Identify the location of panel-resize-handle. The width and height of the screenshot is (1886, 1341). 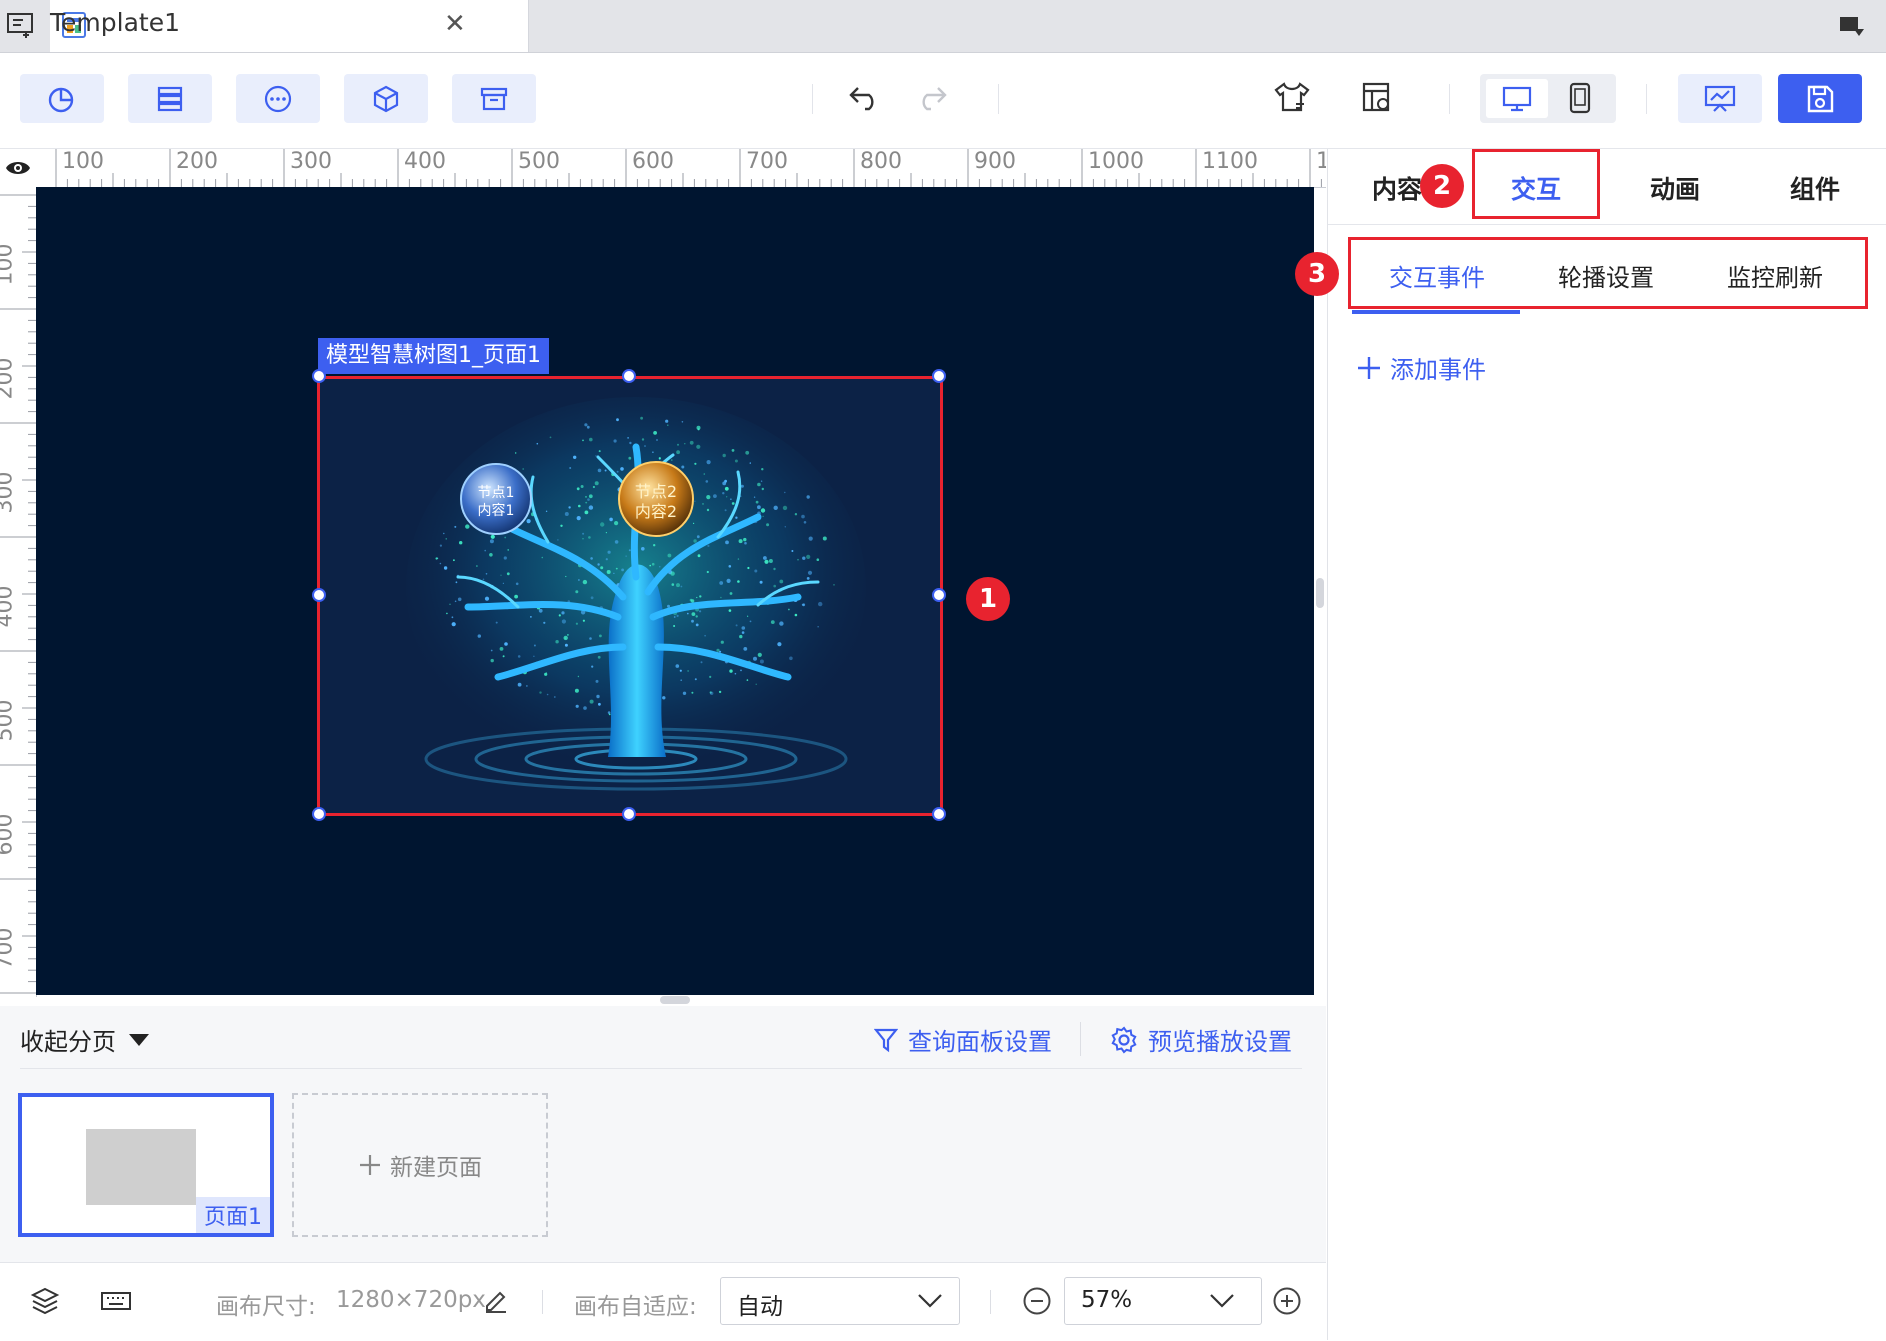
(1320, 593).